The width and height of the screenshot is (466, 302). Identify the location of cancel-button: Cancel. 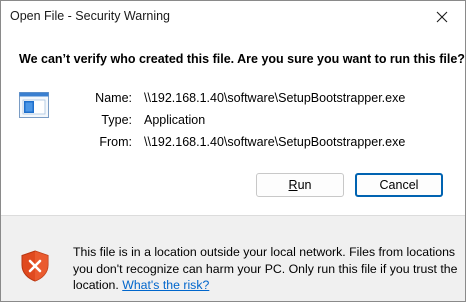
(399, 185).